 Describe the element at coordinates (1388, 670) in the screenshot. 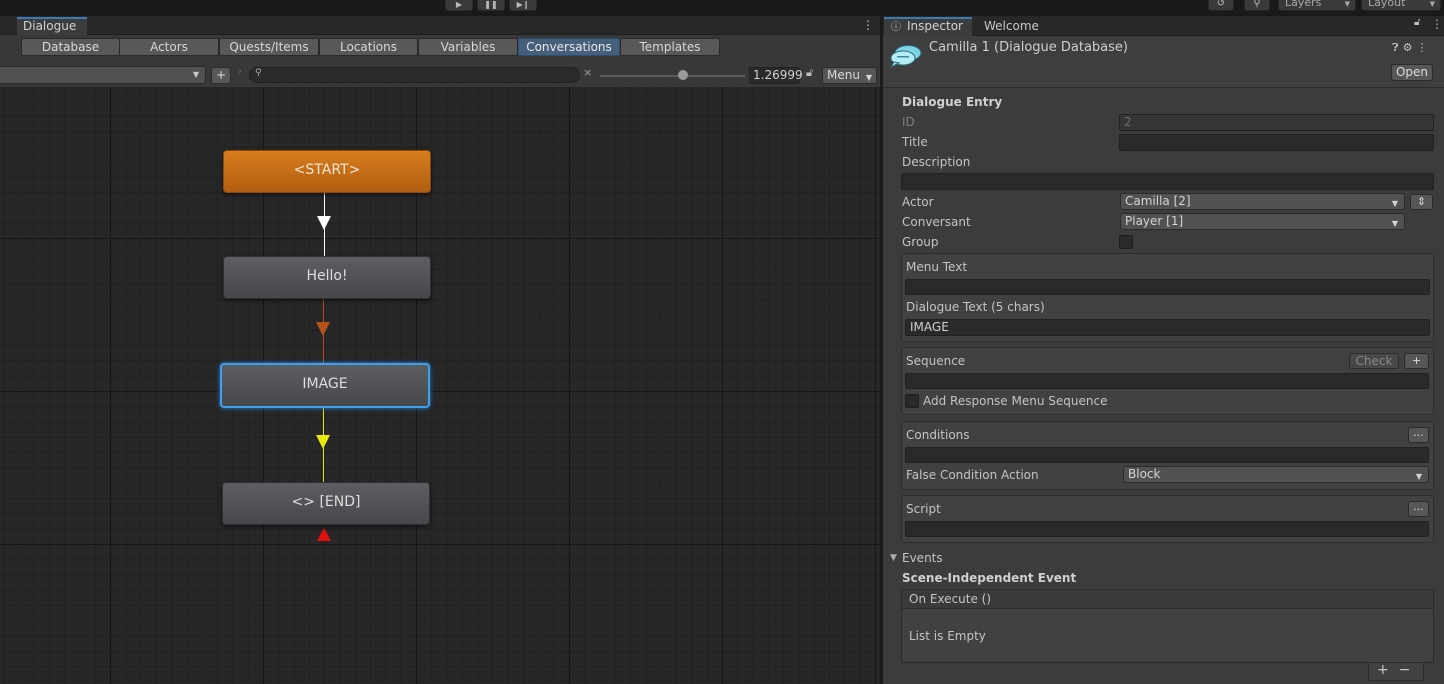

I see `add-event-button: +` at that location.